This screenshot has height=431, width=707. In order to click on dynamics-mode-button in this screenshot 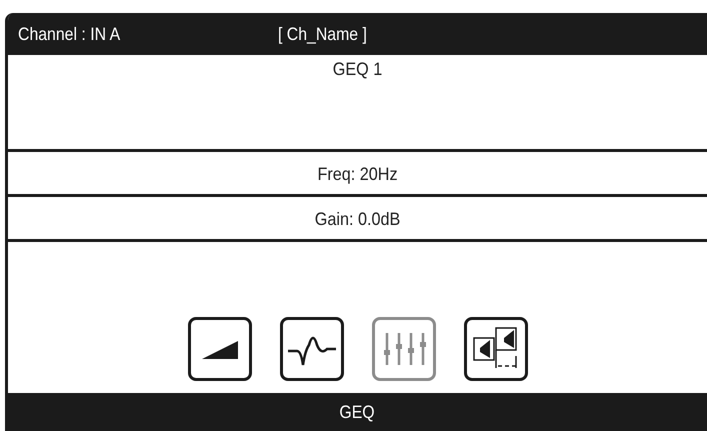, I will do `click(496, 349)`.